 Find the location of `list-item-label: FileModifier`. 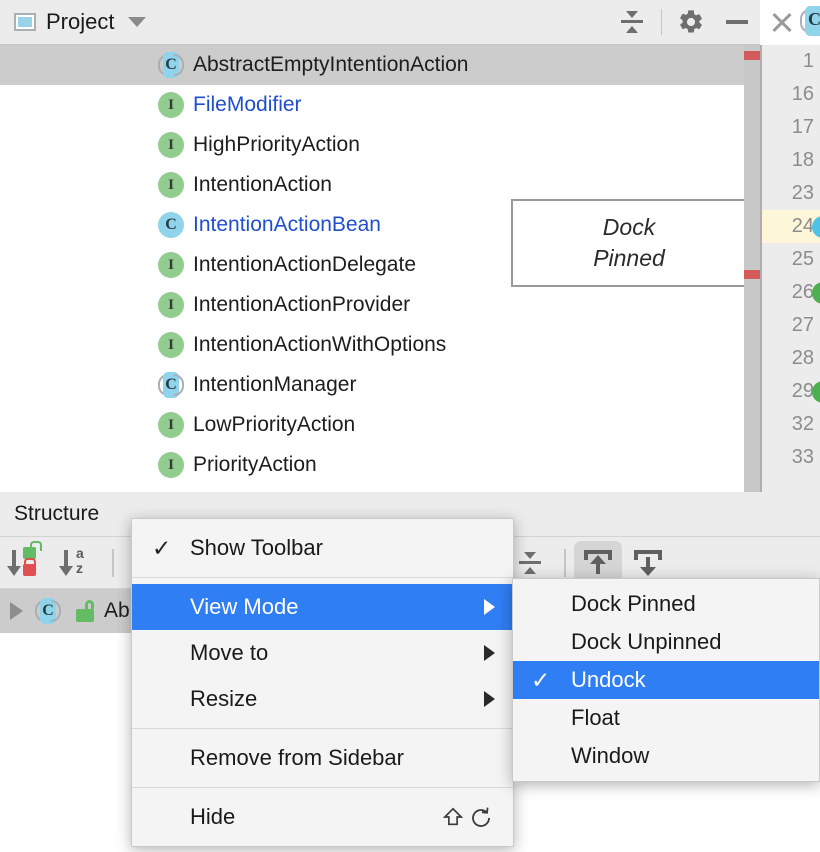

list-item-label: FileModifier is located at coordinates (247, 104).